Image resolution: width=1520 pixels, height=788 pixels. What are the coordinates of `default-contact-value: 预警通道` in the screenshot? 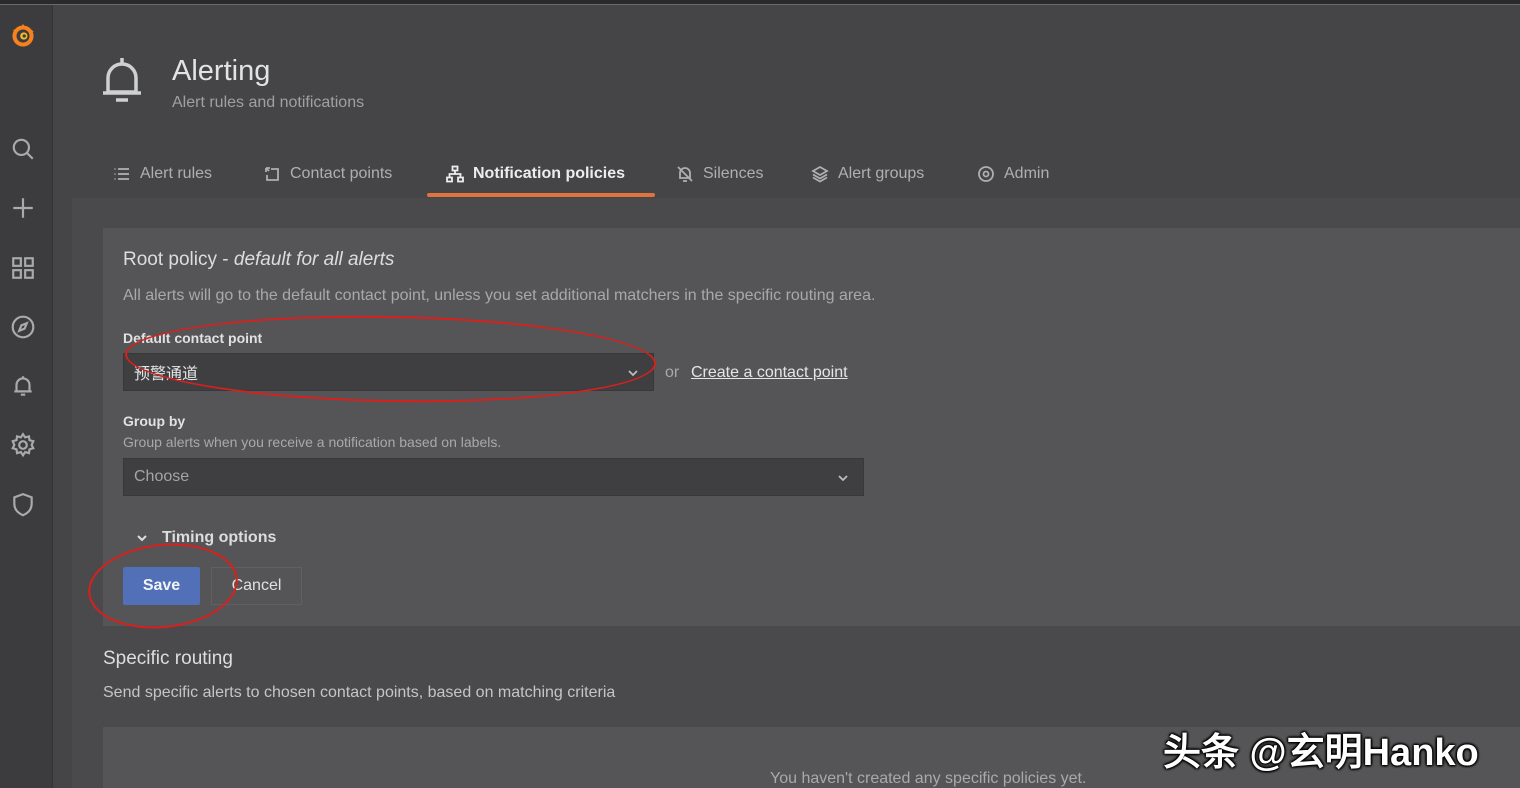 It's located at (166, 374).